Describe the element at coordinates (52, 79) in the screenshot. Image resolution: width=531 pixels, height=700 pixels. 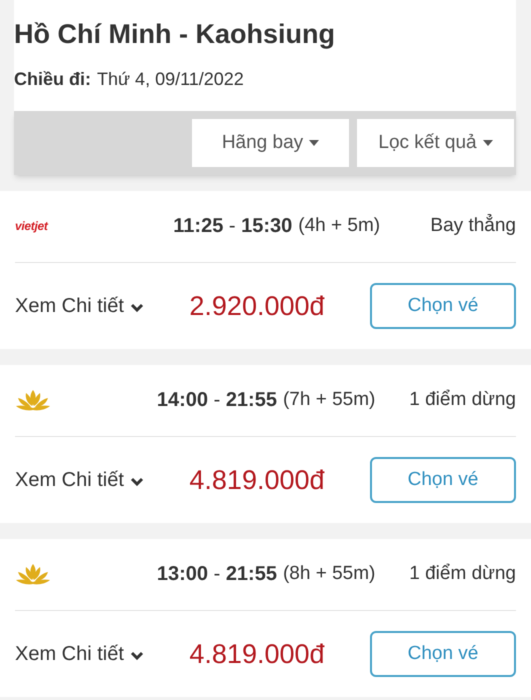
I see `date-label: Chiều đi:` at that location.